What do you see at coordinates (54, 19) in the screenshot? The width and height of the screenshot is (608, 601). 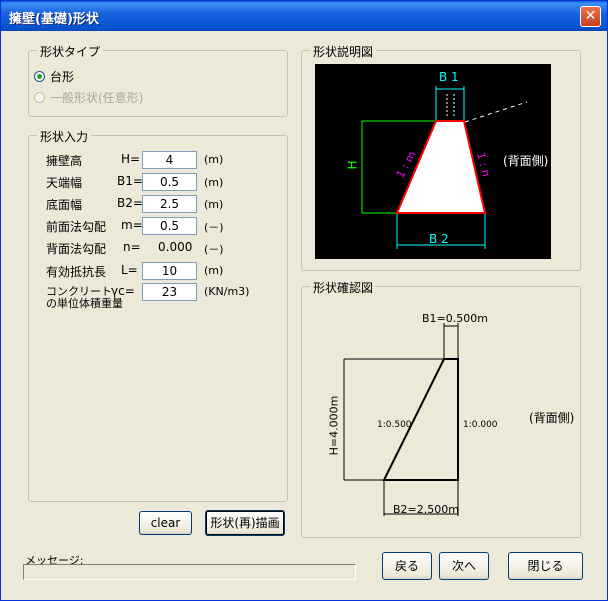 I see `window-title: 擁壁(基礎)形状` at bounding box center [54, 19].